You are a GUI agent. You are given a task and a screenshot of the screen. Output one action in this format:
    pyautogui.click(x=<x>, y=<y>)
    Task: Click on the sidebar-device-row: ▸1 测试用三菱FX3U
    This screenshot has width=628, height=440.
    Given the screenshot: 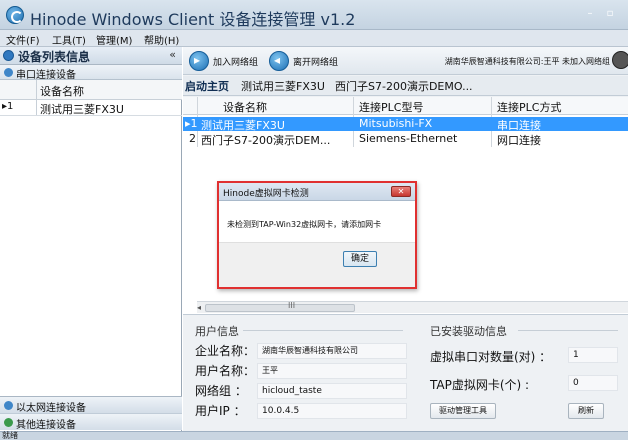 What is the action you would take?
    pyautogui.click(x=91, y=108)
    